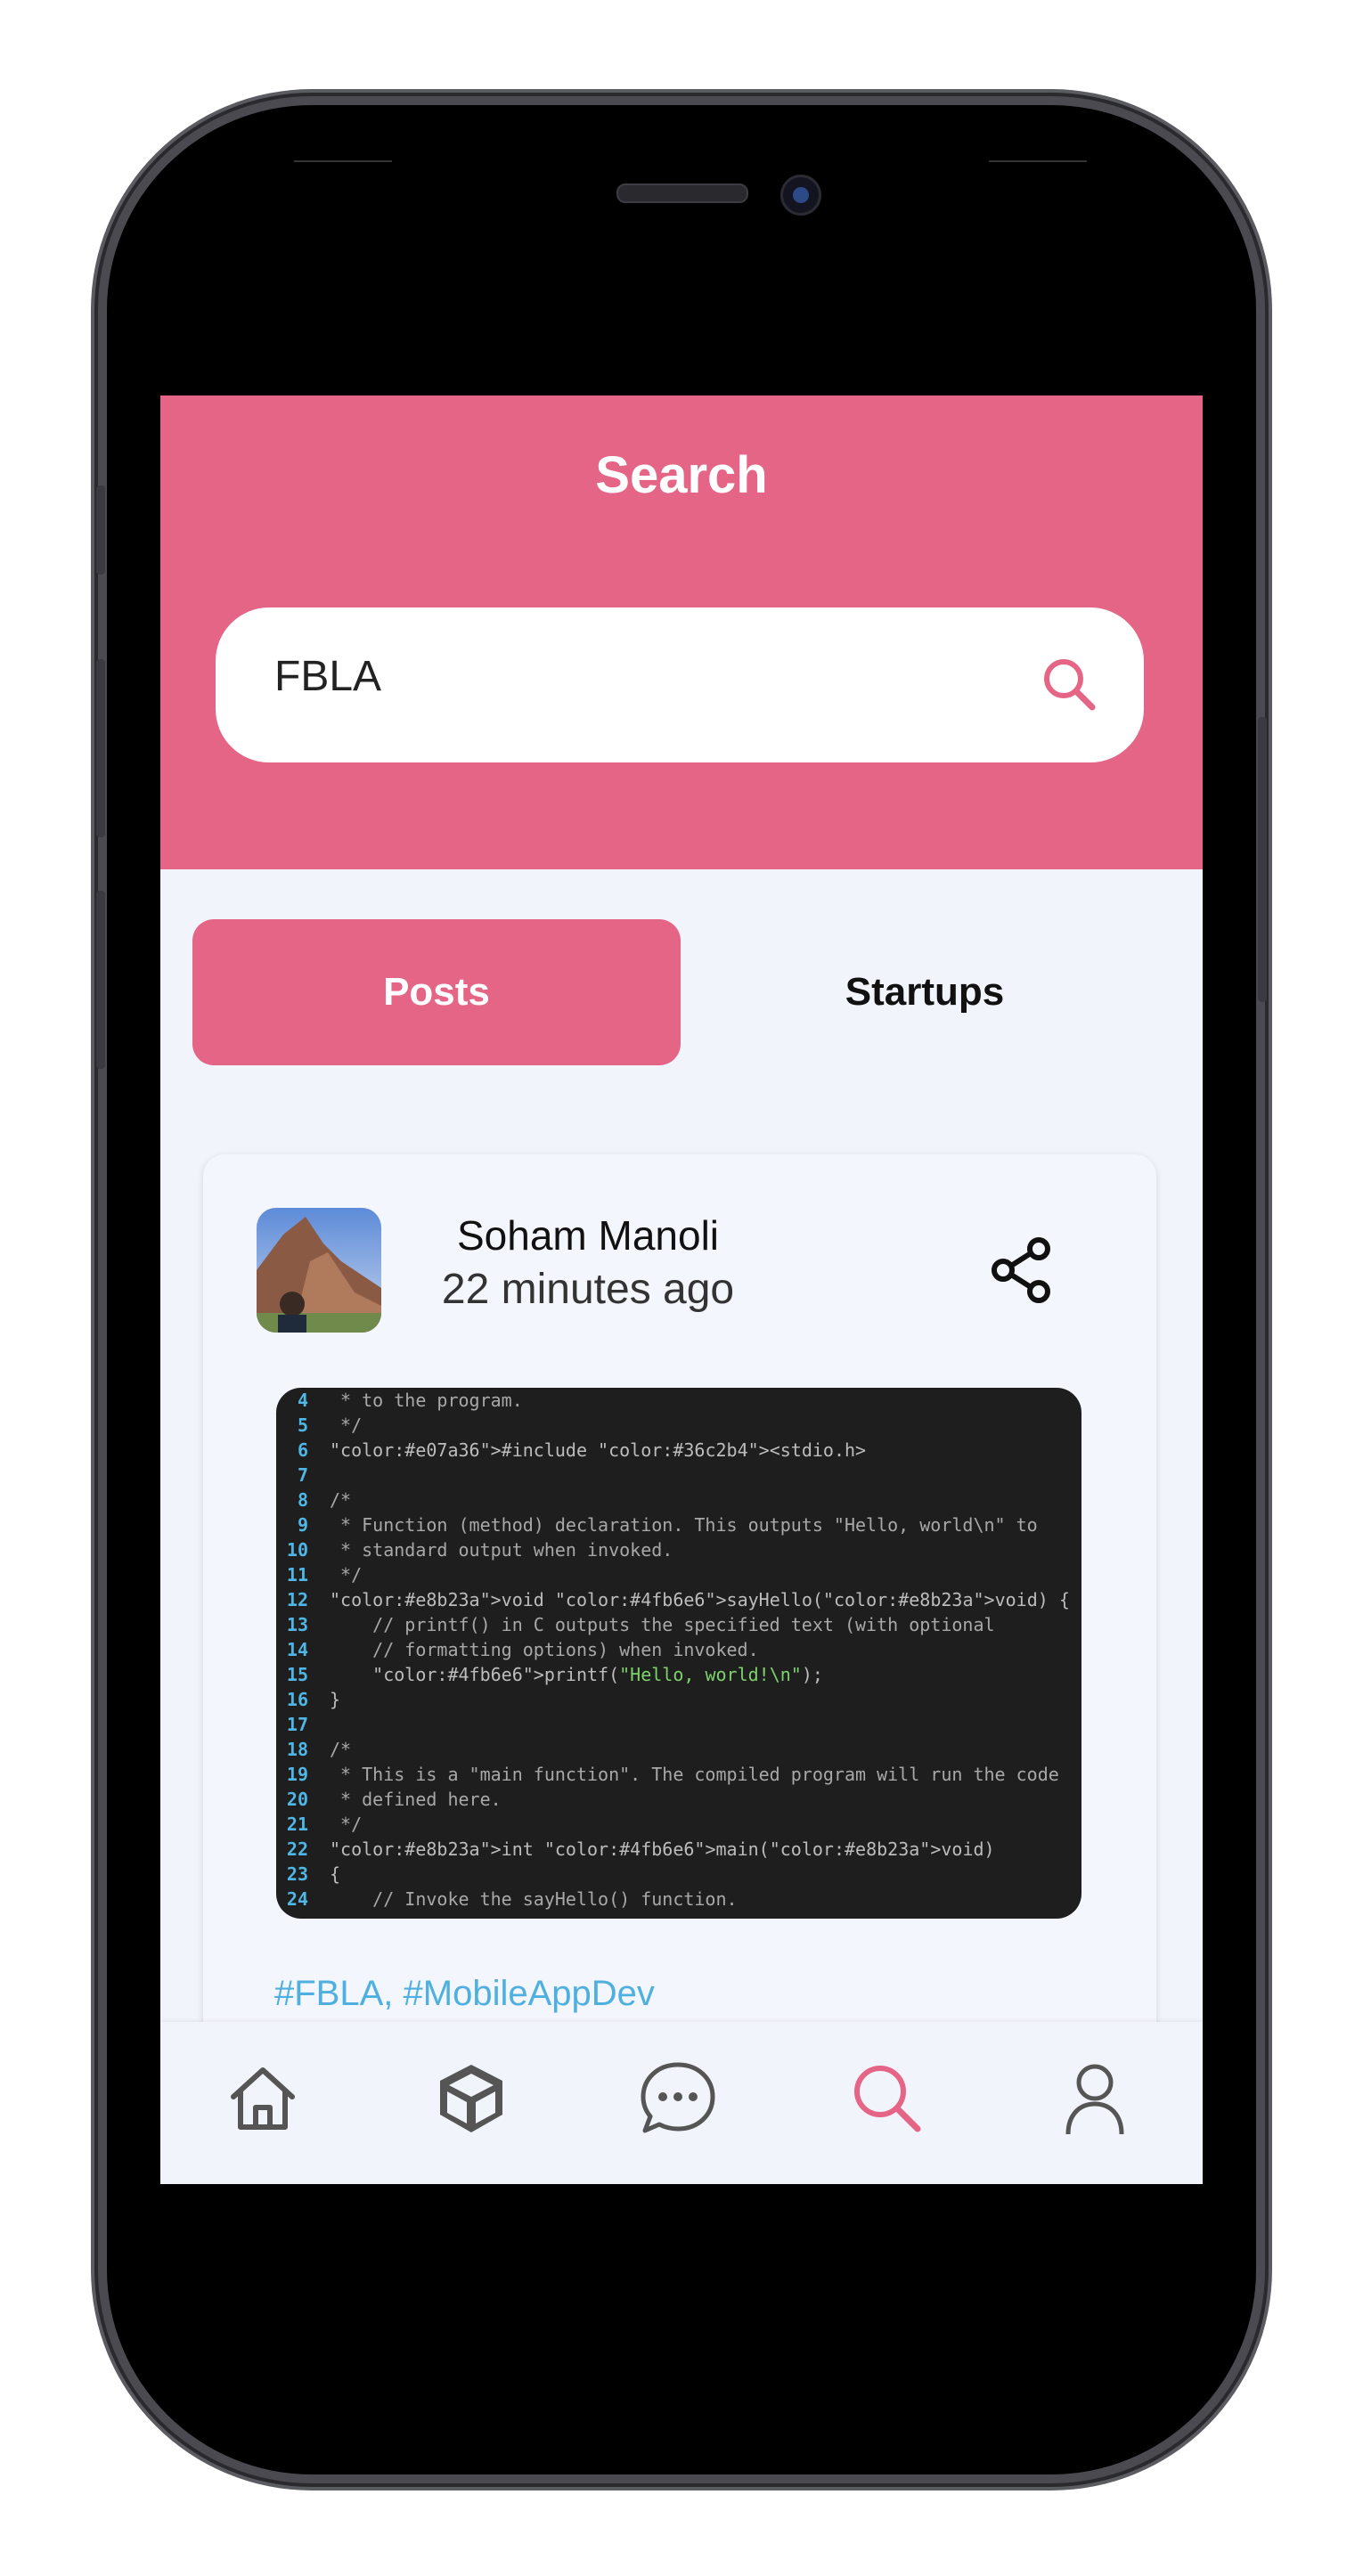 This screenshot has width=1363, height=2576. I want to click on earpiece-speaker, so click(682, 193).